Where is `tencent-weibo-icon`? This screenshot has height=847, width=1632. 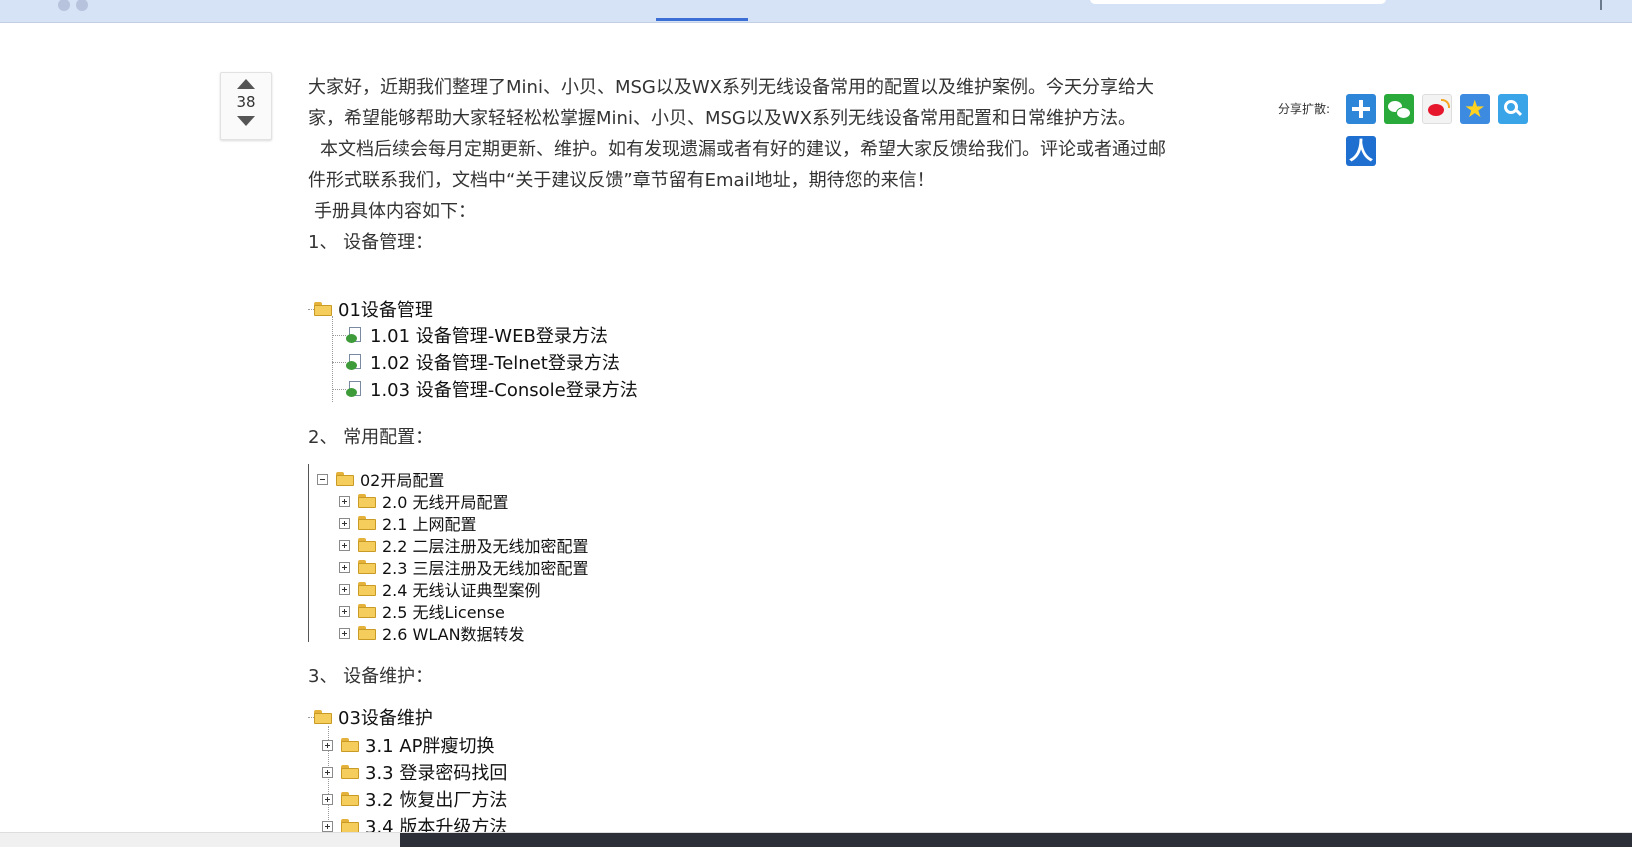
tencent-weibo-icon is located at coordinates (1513, 109).